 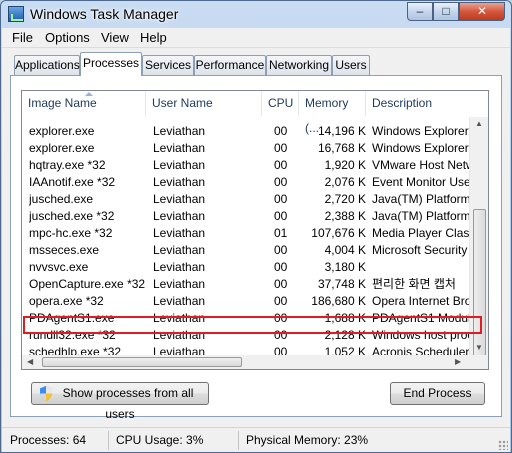 I want to click on process-description: Java(TM) Platform, so click(x=420, y=216).